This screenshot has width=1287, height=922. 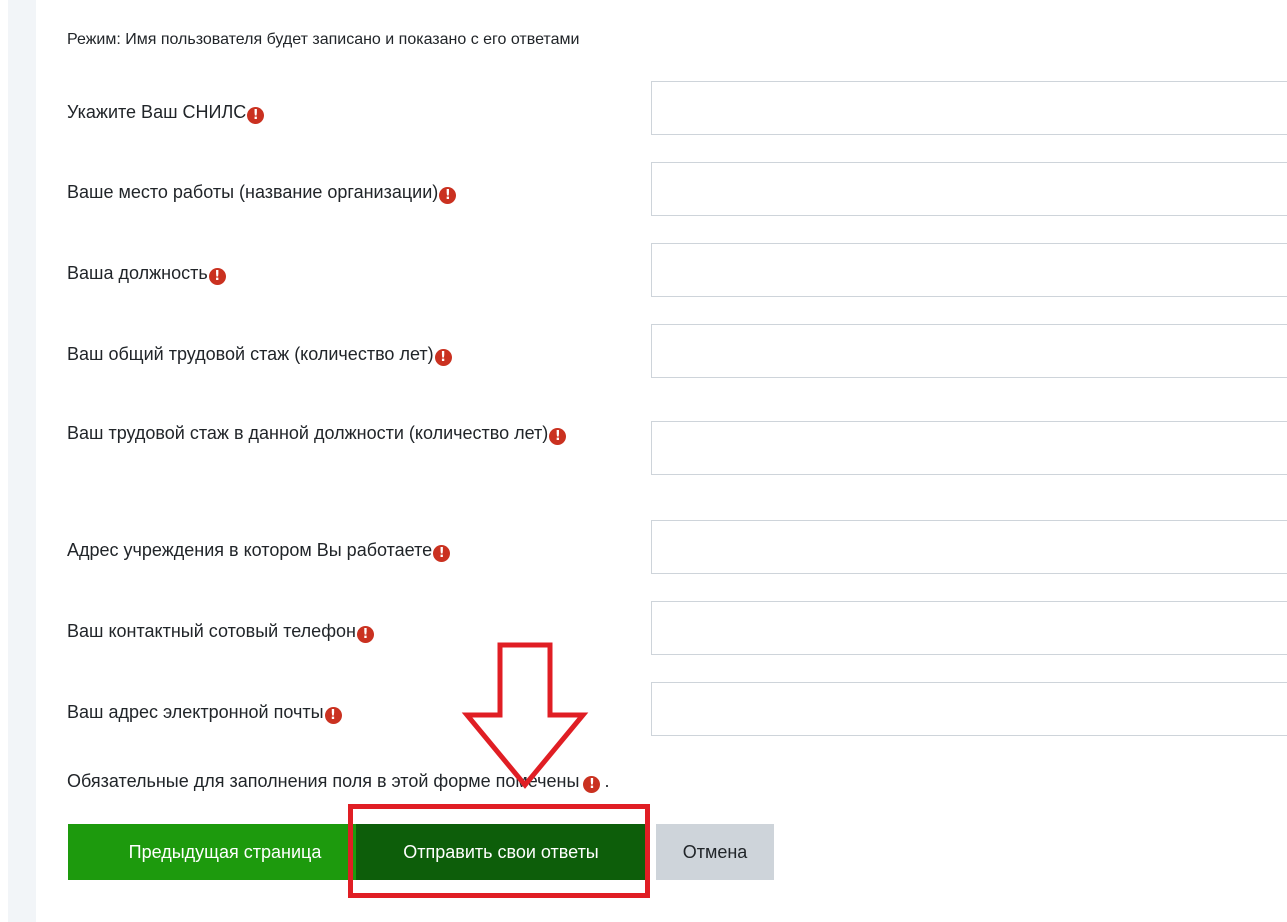 What do you see at coordinates (347, 112) in the screenshot?
I see `field-label-snils: Укажите Ваш СНИЛС!` at bounding box center [347, 112].